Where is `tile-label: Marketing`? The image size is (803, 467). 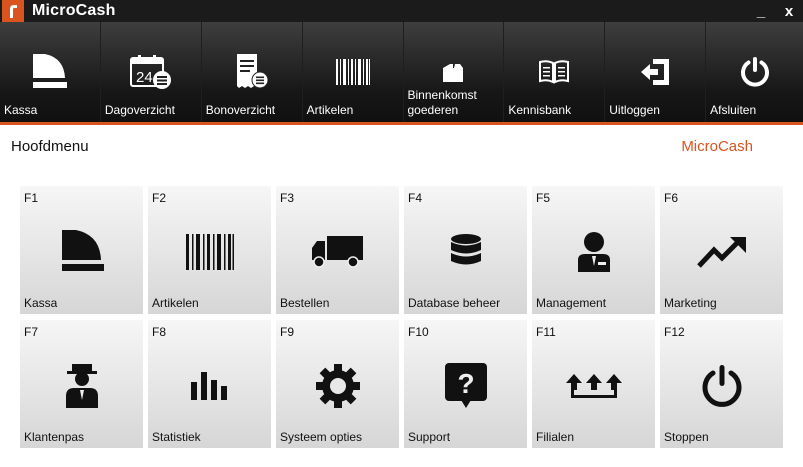
tile-label: Marketing is located at coordinates (690, 303).